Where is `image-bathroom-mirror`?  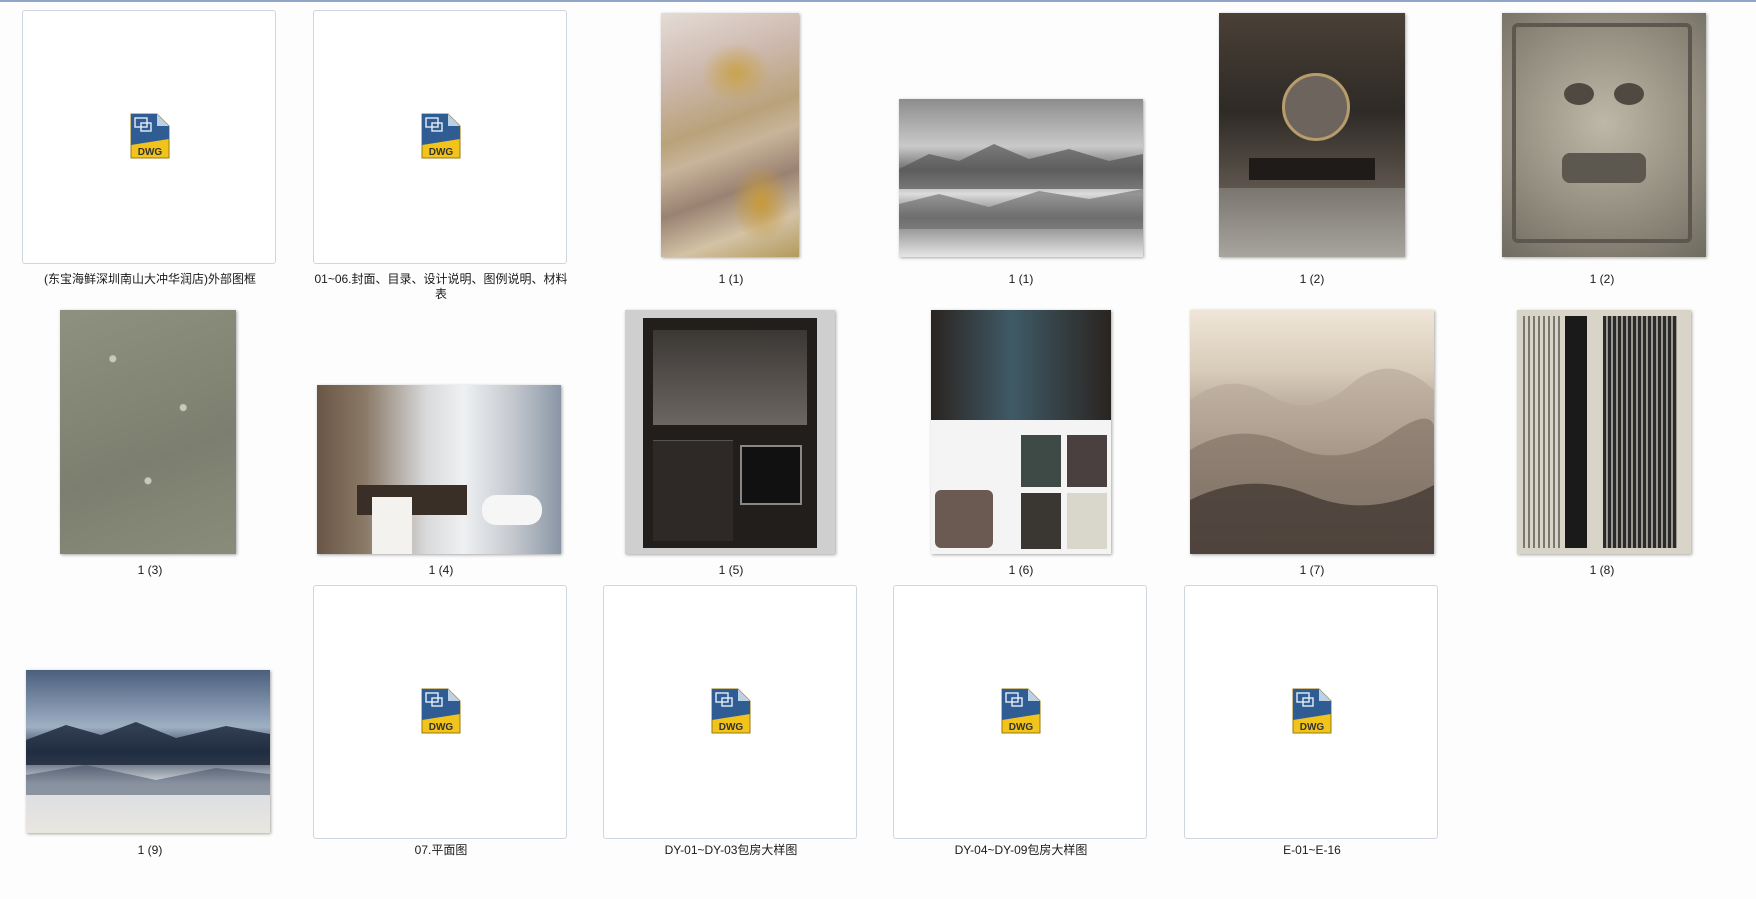
image-bathroom-mirror is located at coordinates (1312, 135).